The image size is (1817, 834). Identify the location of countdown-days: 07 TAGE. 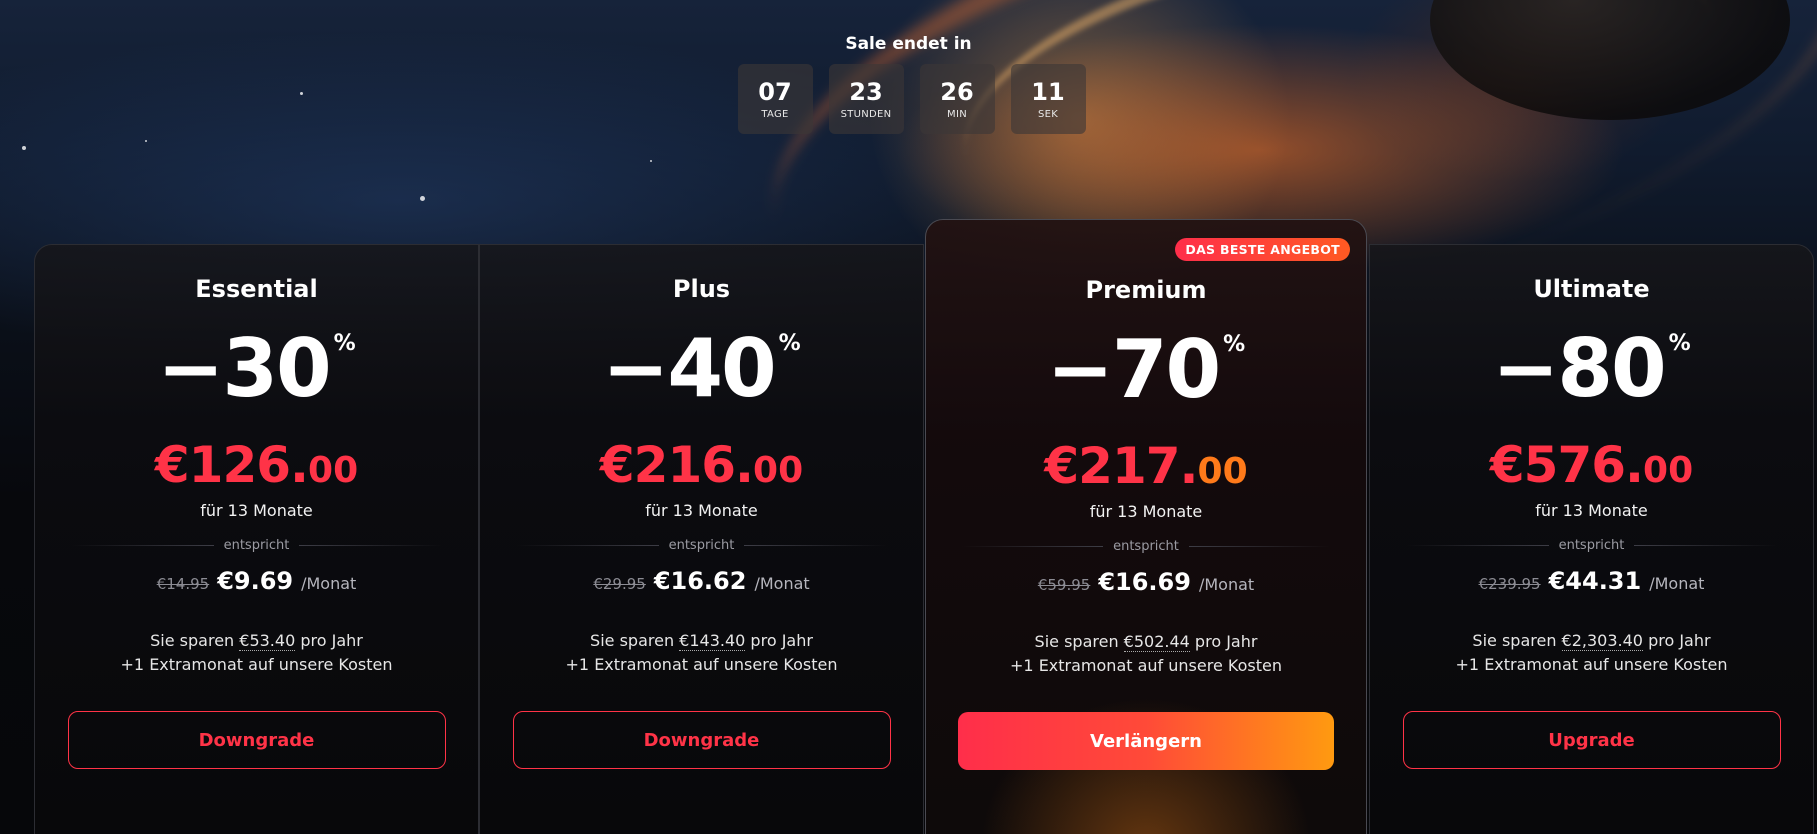
(775, 99).